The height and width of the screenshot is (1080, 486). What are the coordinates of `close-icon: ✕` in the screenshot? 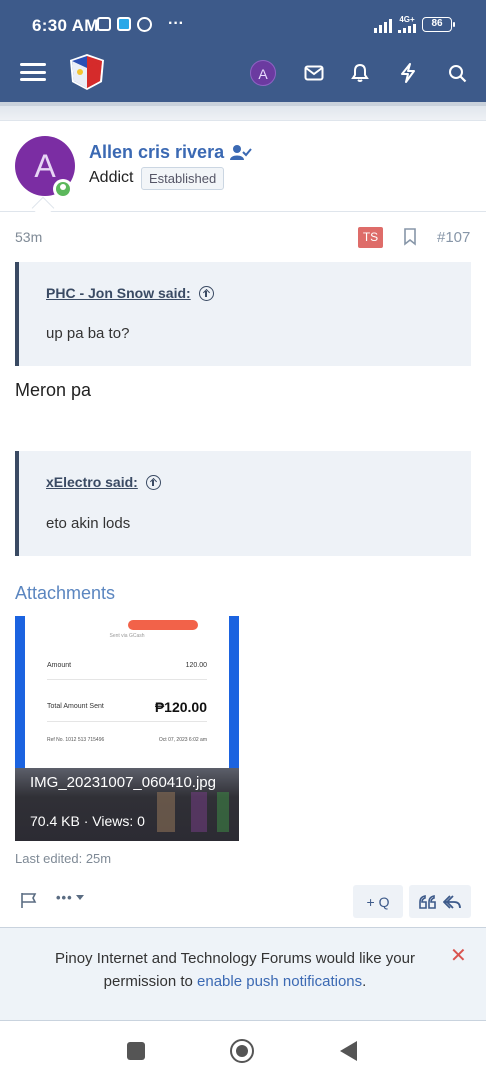 It's located at (458, 956).